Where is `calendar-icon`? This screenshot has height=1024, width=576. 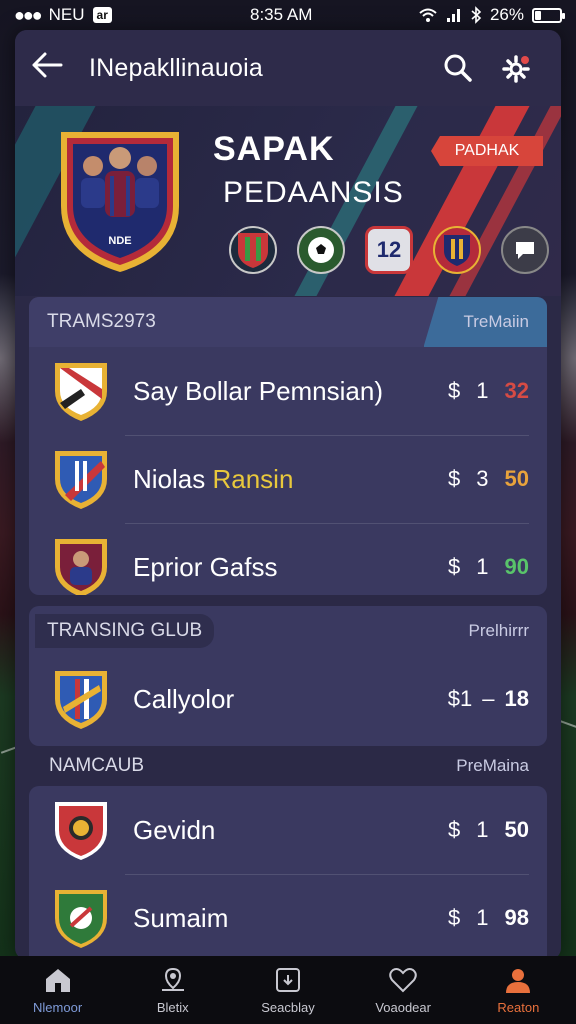 calendar-icon is located at coordinates (287, 979).